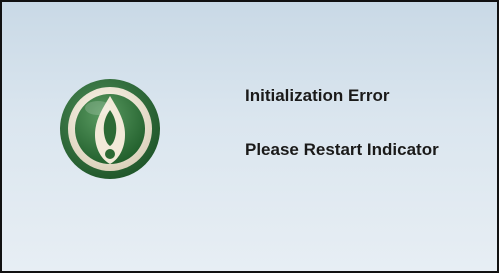  Describe the element at coordinates (317, 95) in the screenshot. I see `error-title: Initialization Error` at that location.